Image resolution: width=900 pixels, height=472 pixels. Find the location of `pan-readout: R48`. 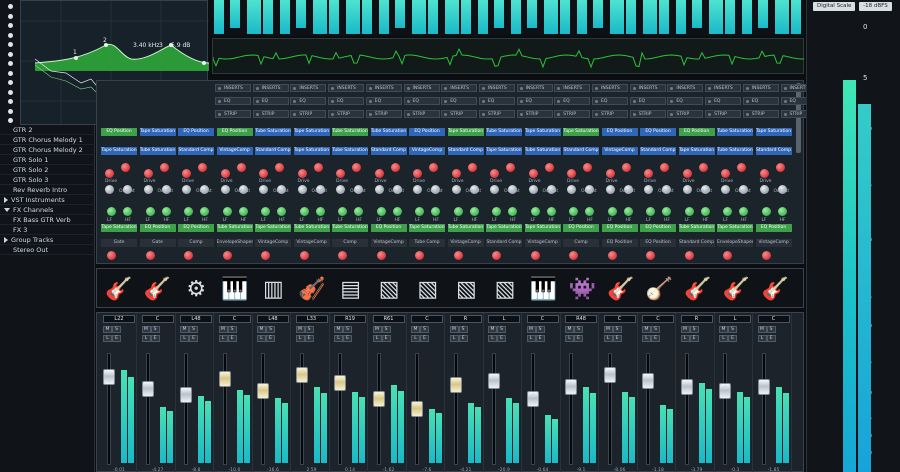

pan-readout: R48 is located at coordinates (581, 319).